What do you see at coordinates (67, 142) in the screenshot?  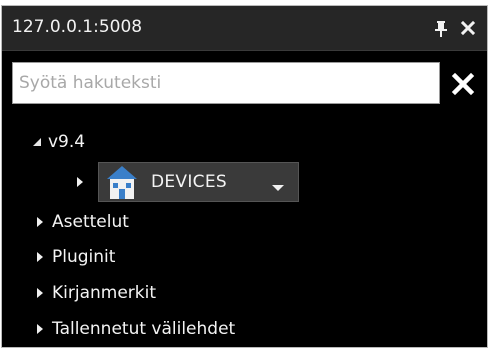 I see `tree-node-root-label: v9.4` at bounding box center [67, 142].